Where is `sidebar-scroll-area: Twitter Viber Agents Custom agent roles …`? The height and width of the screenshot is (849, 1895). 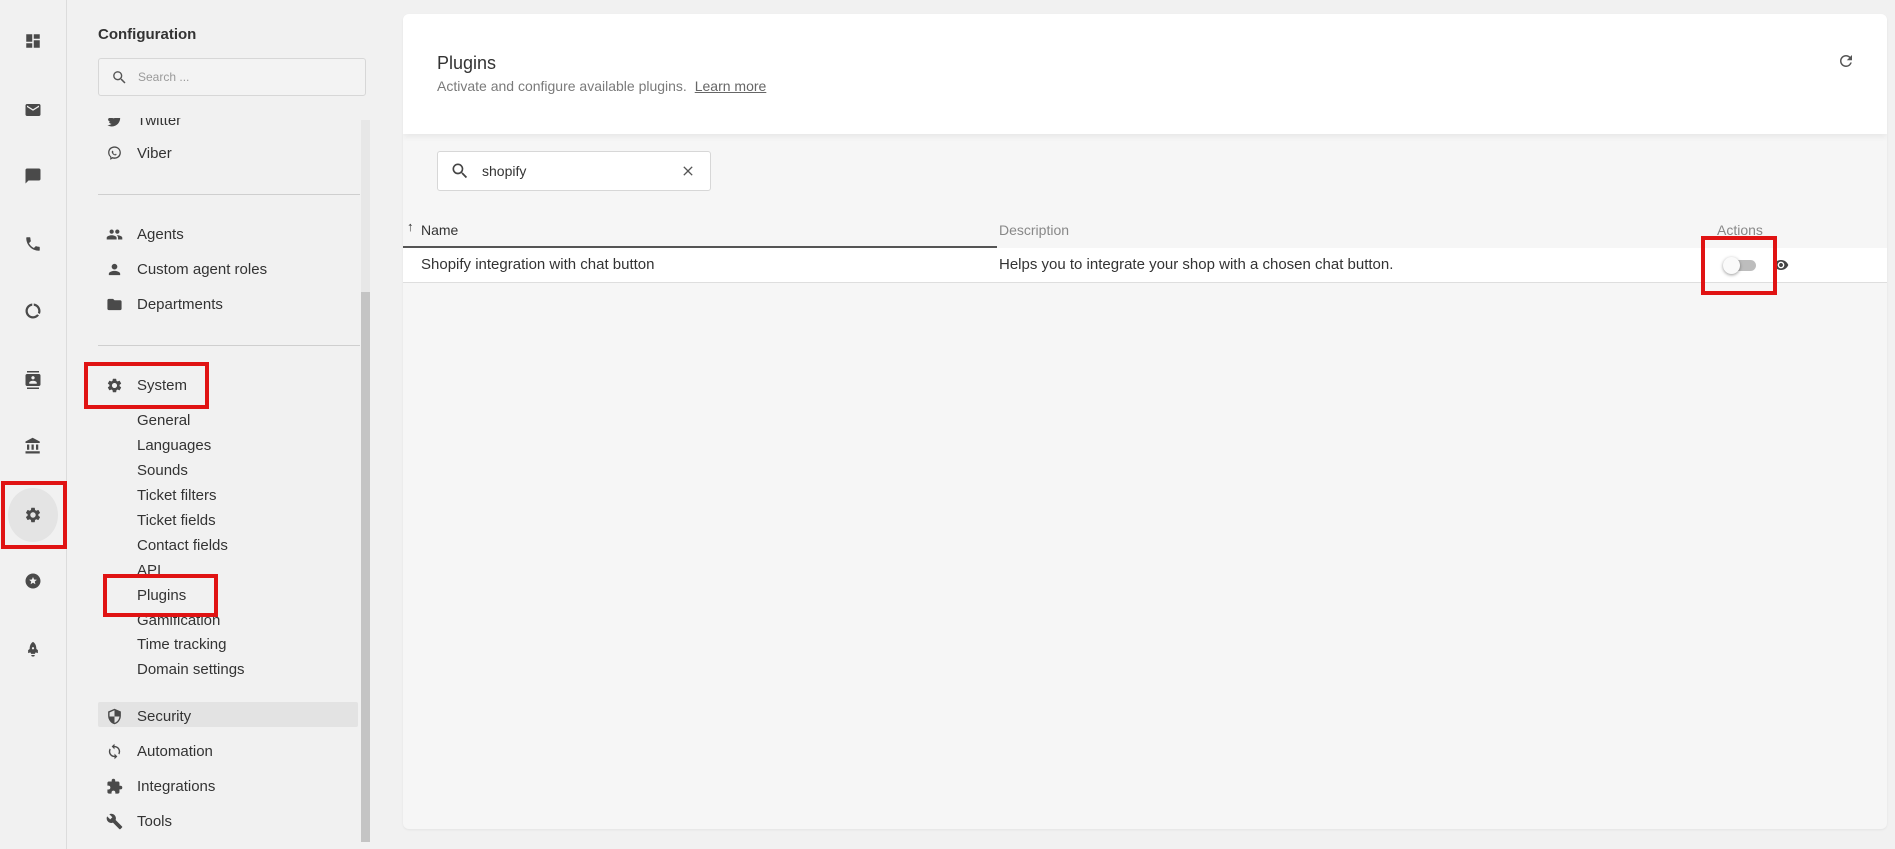
sidebar-scroll-area: Twitter Viber Agents Custom agent roles … is located at coordinates (218, 480).